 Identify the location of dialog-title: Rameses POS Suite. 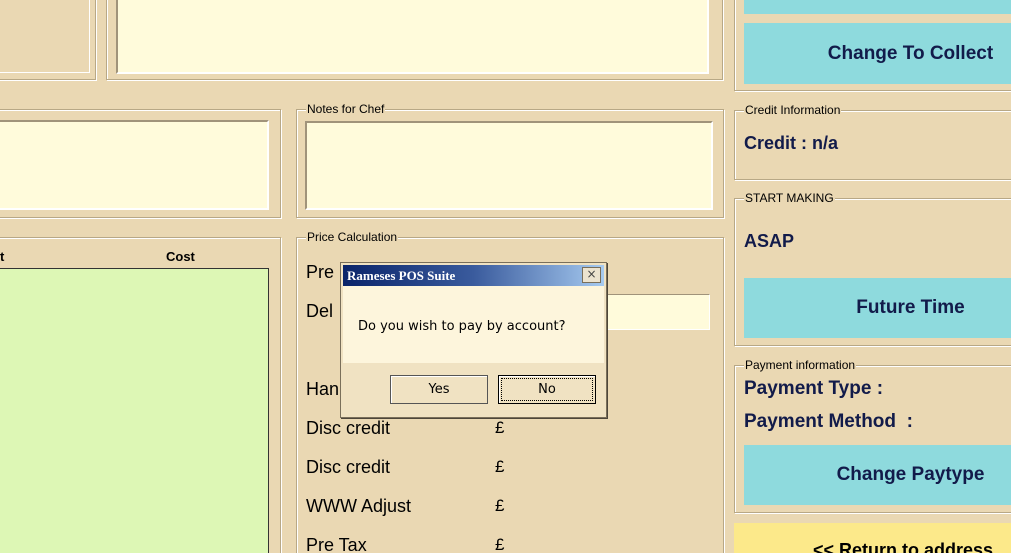
(401, 275).